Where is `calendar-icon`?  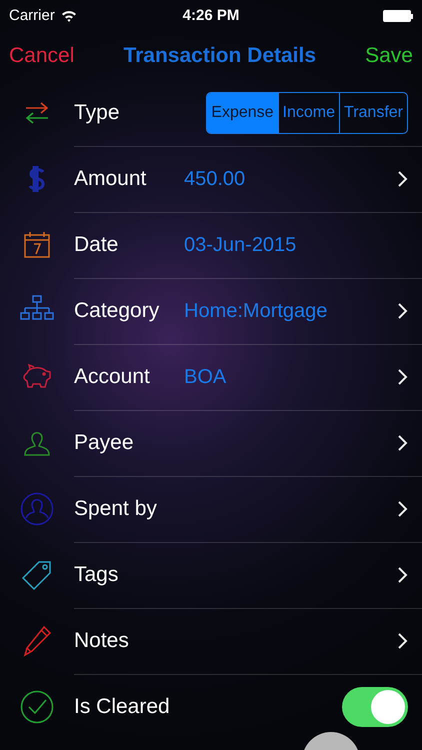
calendar-icon is located at coordinates (37, 245).